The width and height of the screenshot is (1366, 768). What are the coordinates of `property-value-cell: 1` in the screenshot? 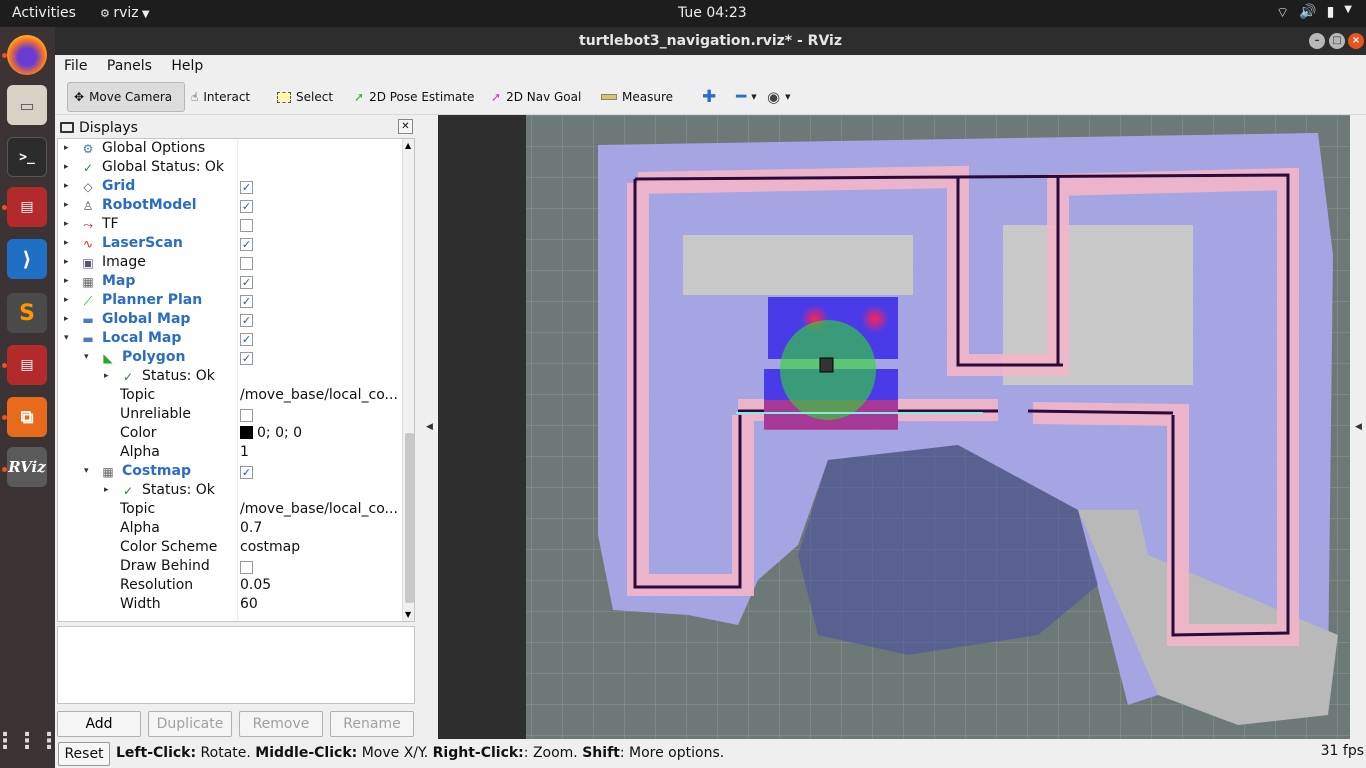 It's located at (244, 452).